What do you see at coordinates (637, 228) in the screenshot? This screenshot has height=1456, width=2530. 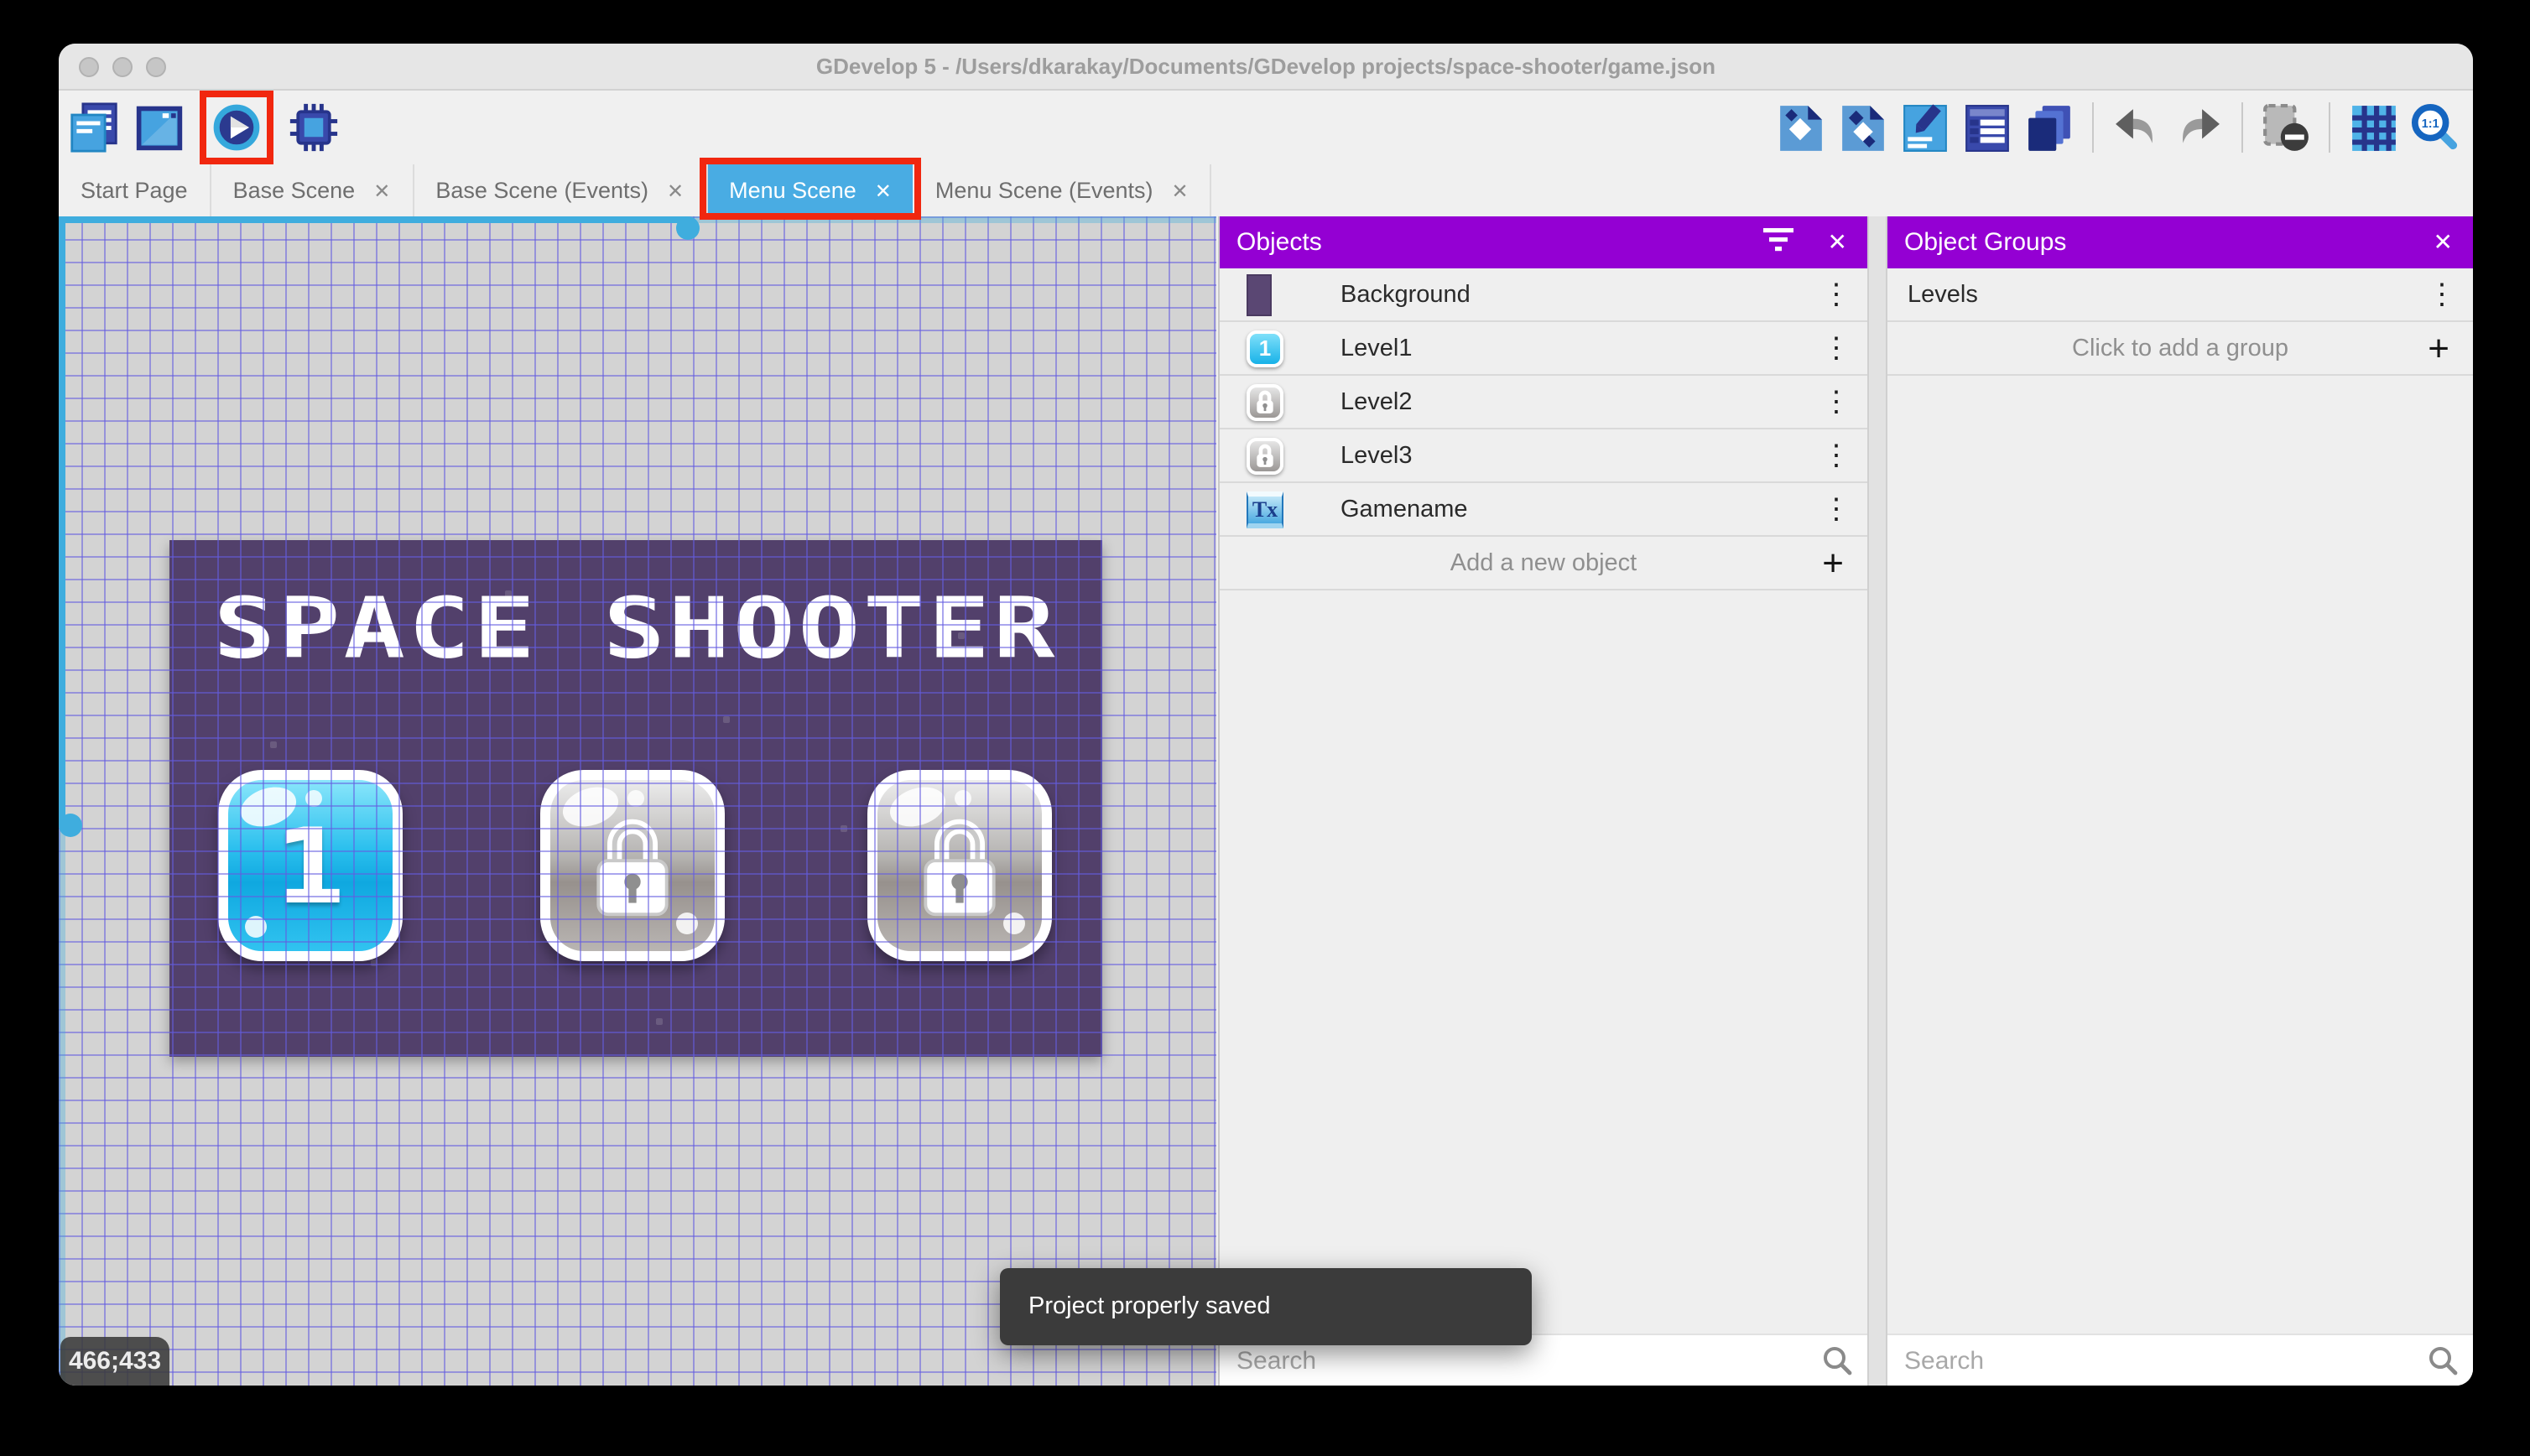 I see `horizontal-scrollbar` at bounding box center [637, 228].